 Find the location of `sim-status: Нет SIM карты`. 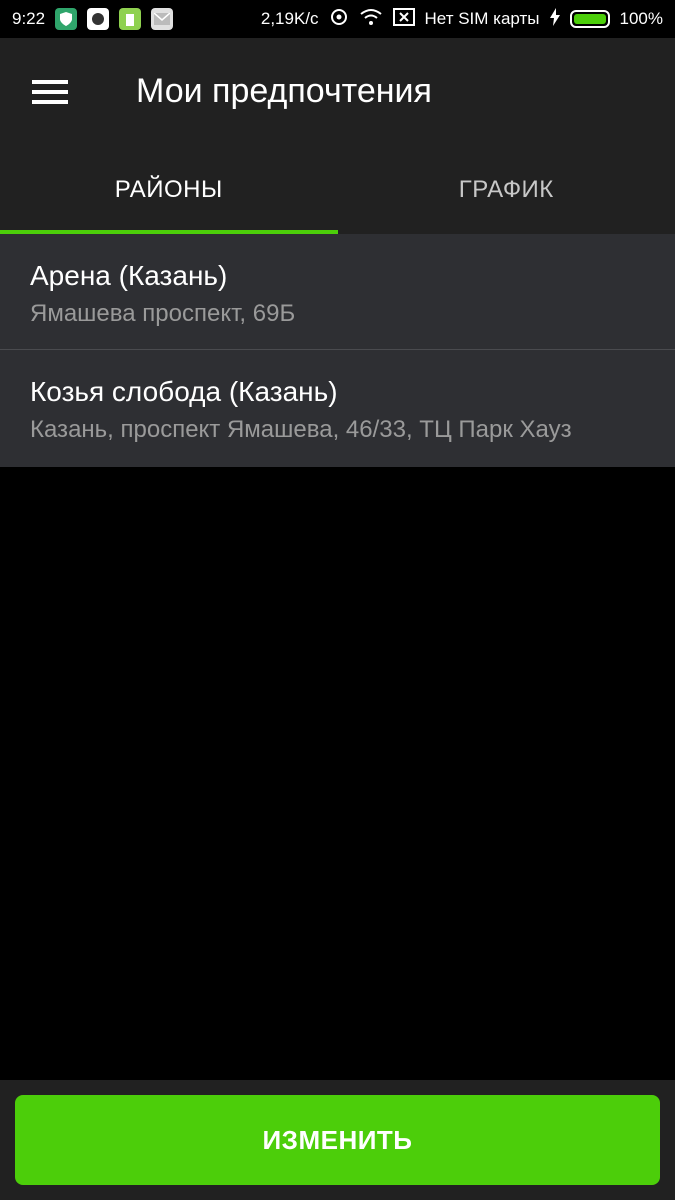

sim-status: Нет SIM карты is located at coordinates (482, 18).